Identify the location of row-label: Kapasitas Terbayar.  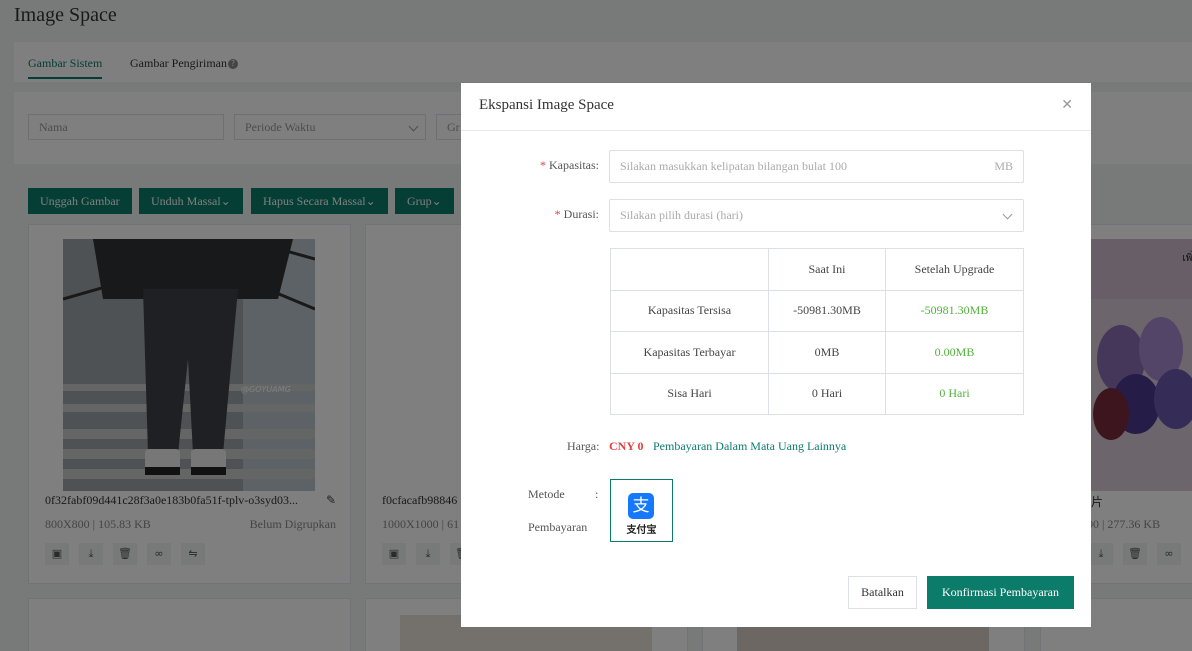
(689, 352).